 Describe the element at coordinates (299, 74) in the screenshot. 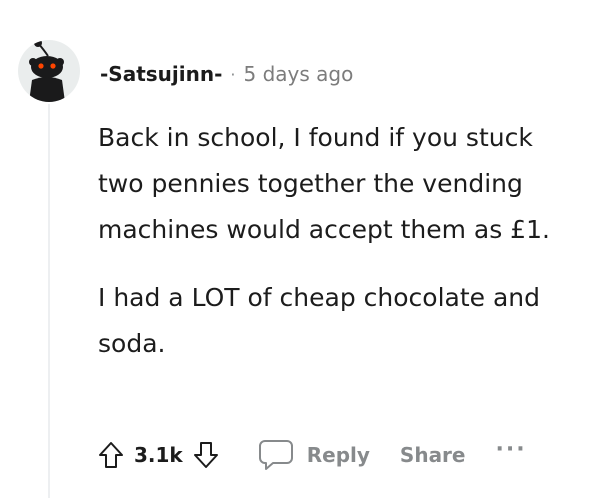

I see `timestamp: 5 days ago` at that location.